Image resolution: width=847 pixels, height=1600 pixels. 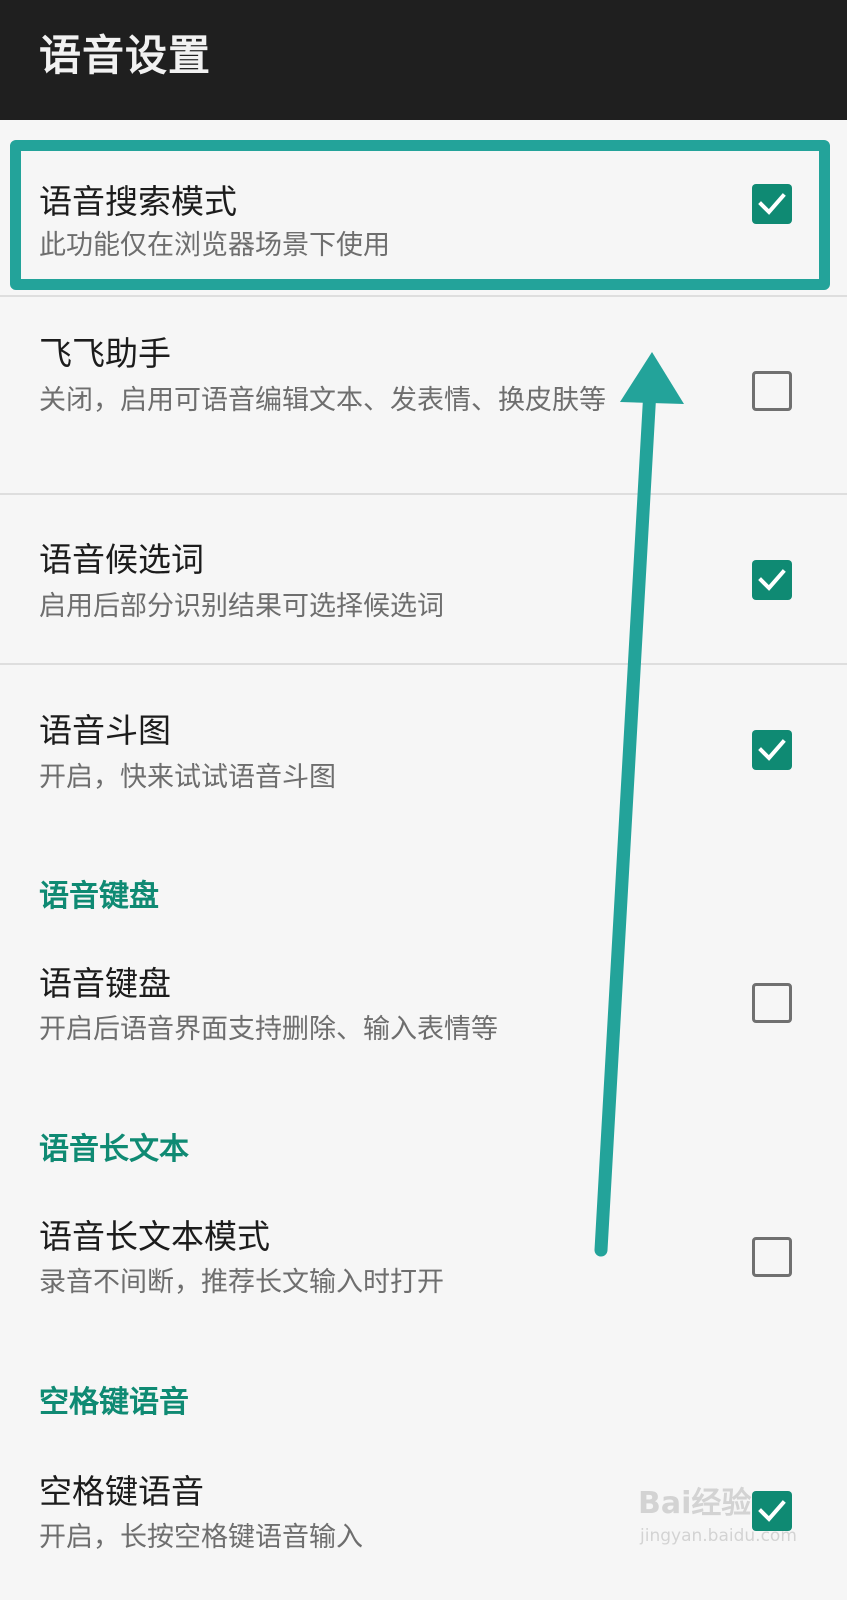 I want to click on section-header-voice-long-text: 语音长文本, so click(x=114, y=1149).